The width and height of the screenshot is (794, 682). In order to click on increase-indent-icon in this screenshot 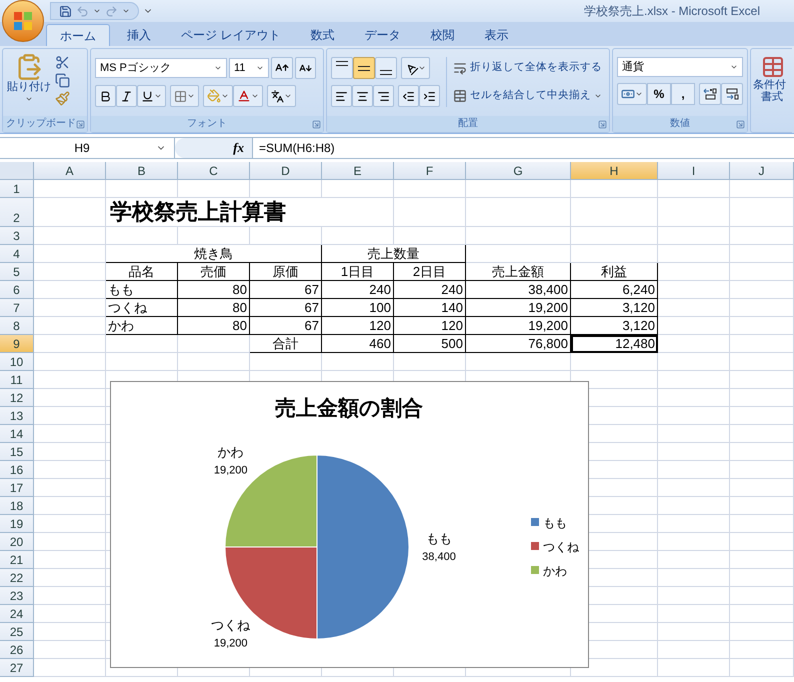, I will do `click(429, 96)`.